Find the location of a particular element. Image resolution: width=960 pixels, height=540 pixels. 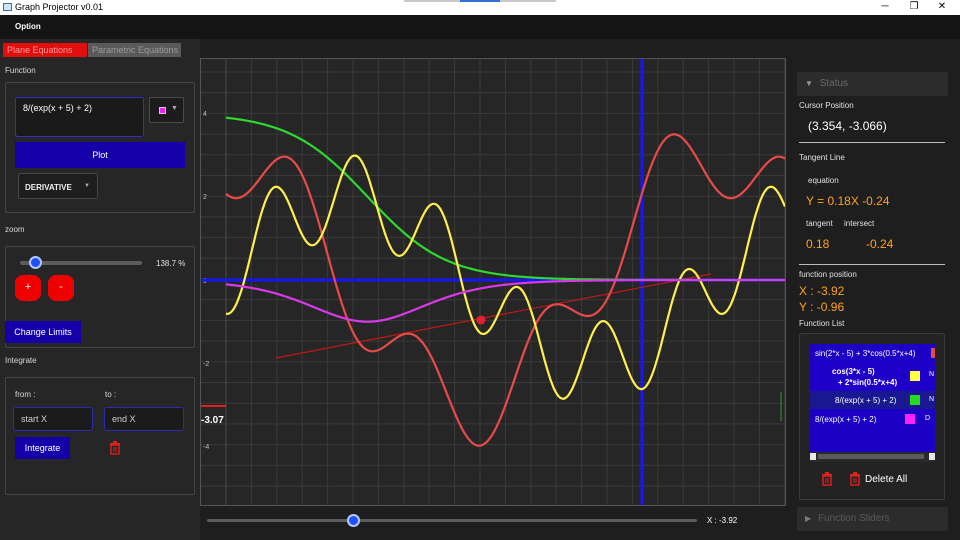

function-y-value: Y : -0.96 is located at coordinates (822, 307).